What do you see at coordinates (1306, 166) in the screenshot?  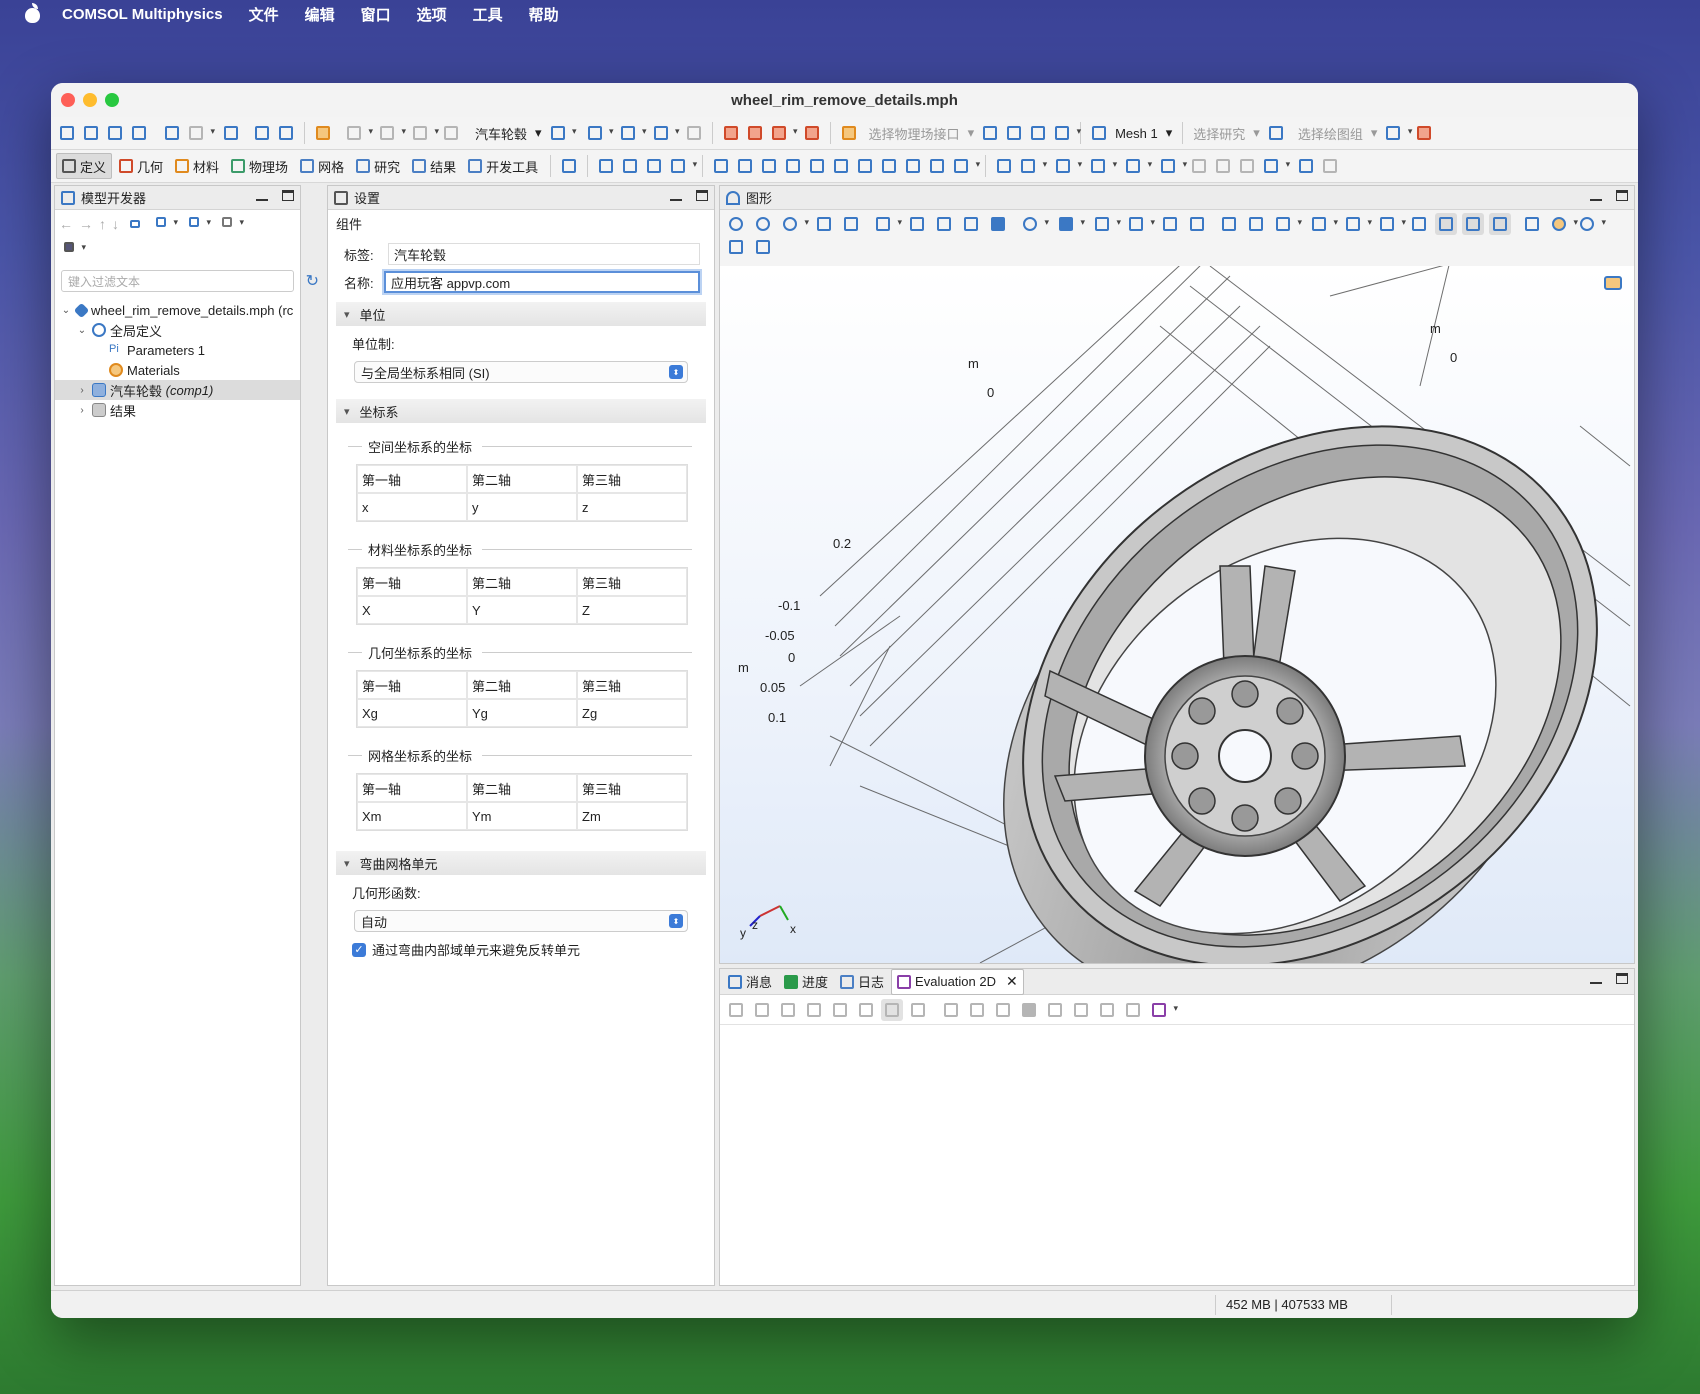 I see `light-icon` at bounding box center [1306, 166].